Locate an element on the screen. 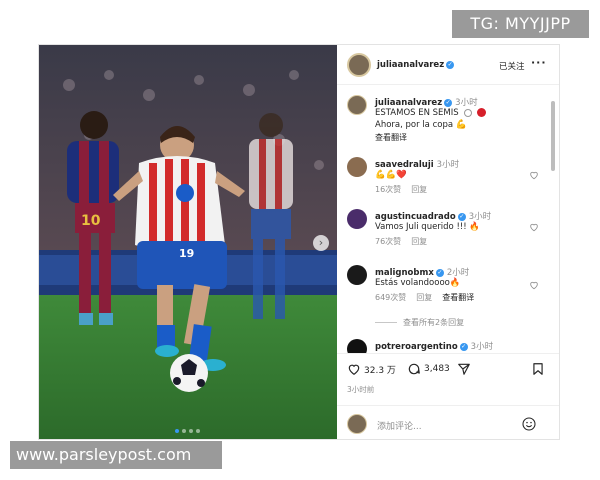  save-button is located at coordinates (538, 369).